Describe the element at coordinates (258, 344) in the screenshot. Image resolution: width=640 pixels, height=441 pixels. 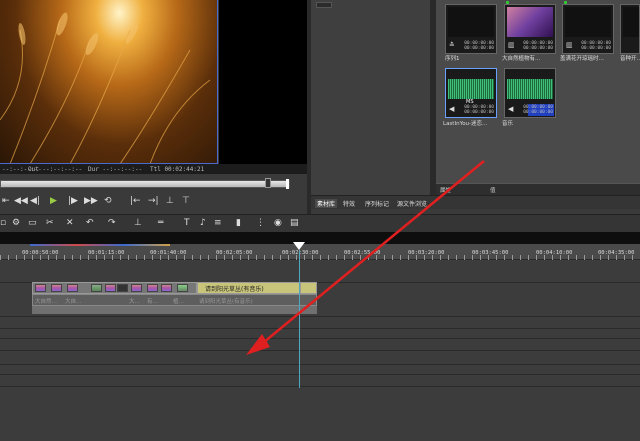
I see `arrow-head` at that location.